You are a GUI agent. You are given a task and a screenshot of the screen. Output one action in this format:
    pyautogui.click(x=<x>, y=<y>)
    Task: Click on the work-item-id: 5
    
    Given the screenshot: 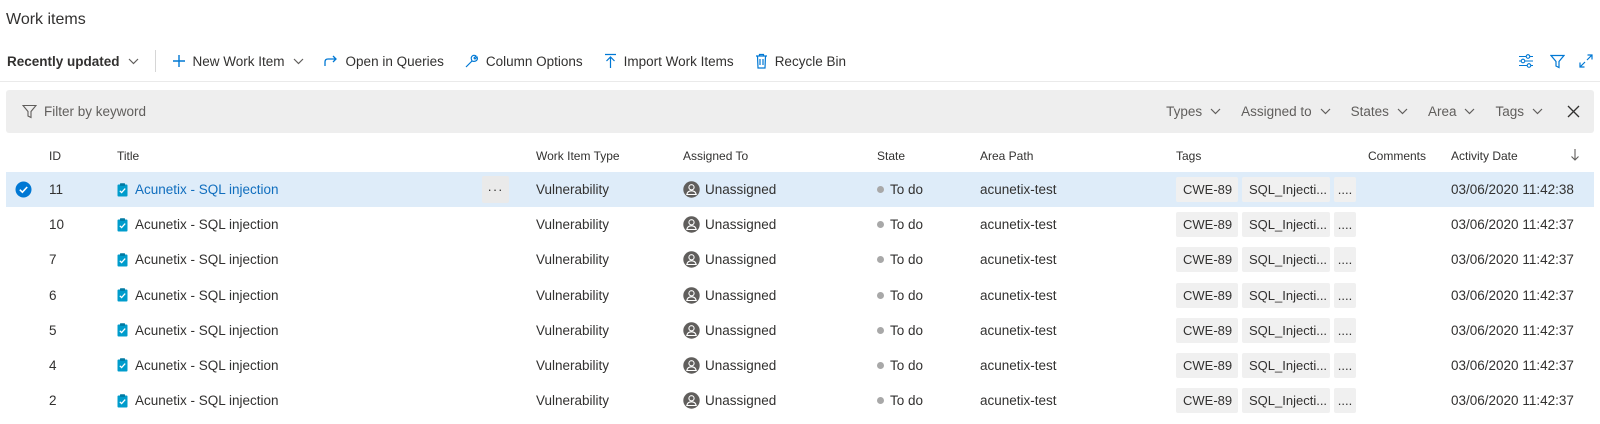 What is the action you would take?
    pyautogui.click(x=53, y=330)
    